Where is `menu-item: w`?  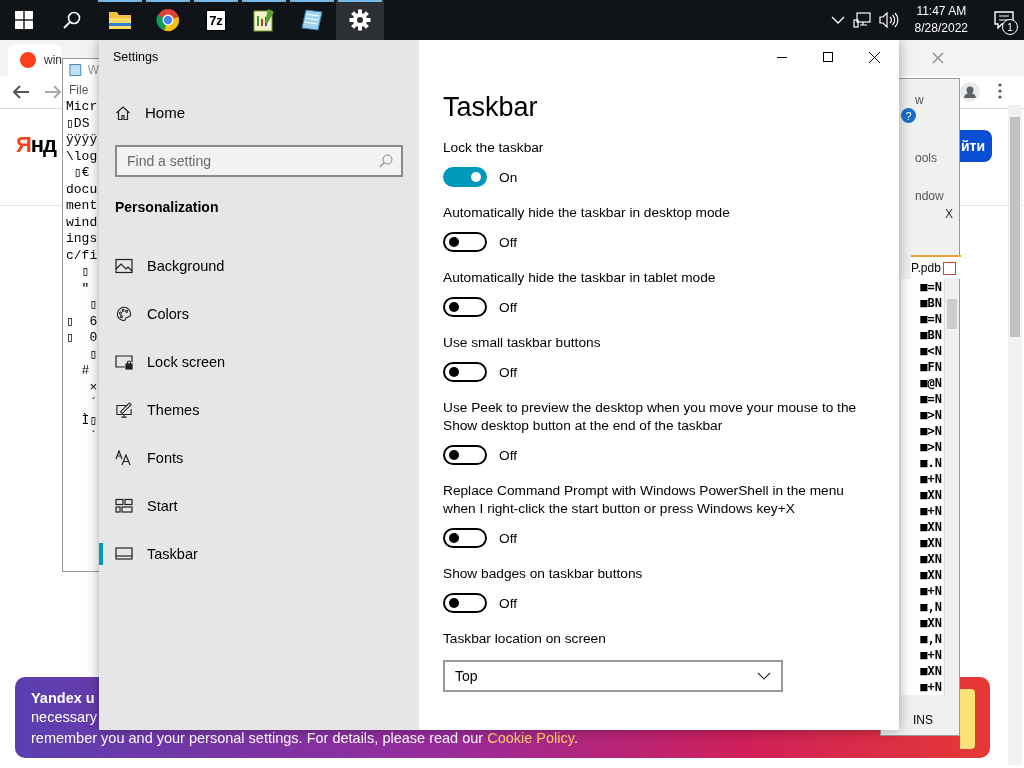
menu-item: w is located at coordinates (919, 100).